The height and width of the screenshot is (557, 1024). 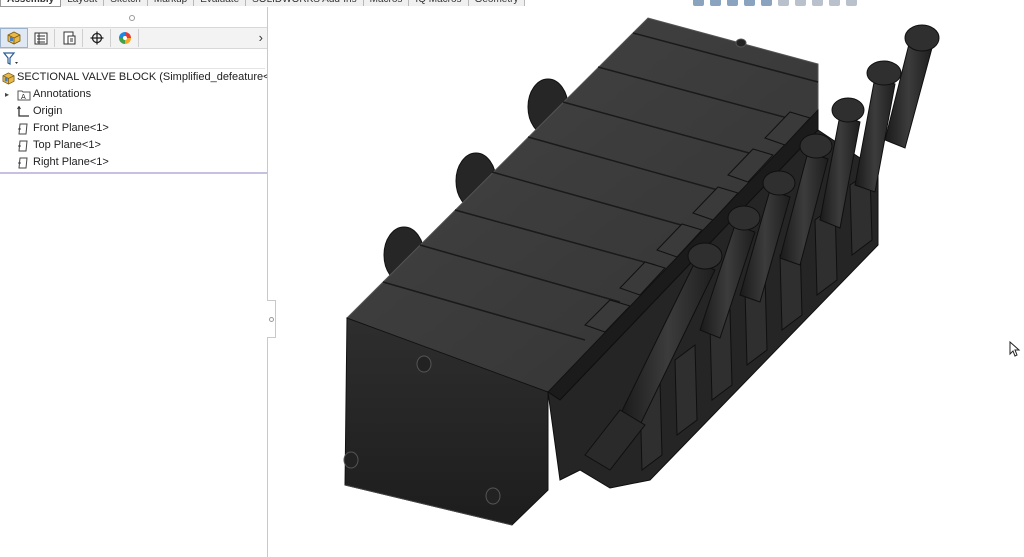 I want to click on command-tab: Layout, so click(x=83, y=3).